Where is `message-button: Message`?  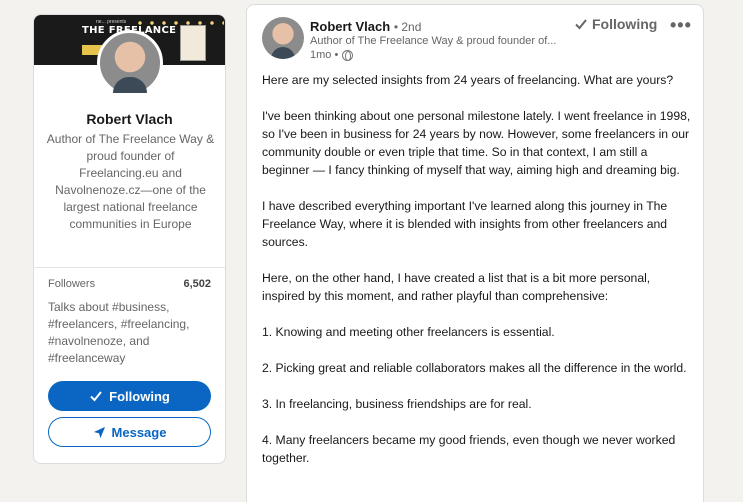 message-button: Message is located at coordinates (129, 432).